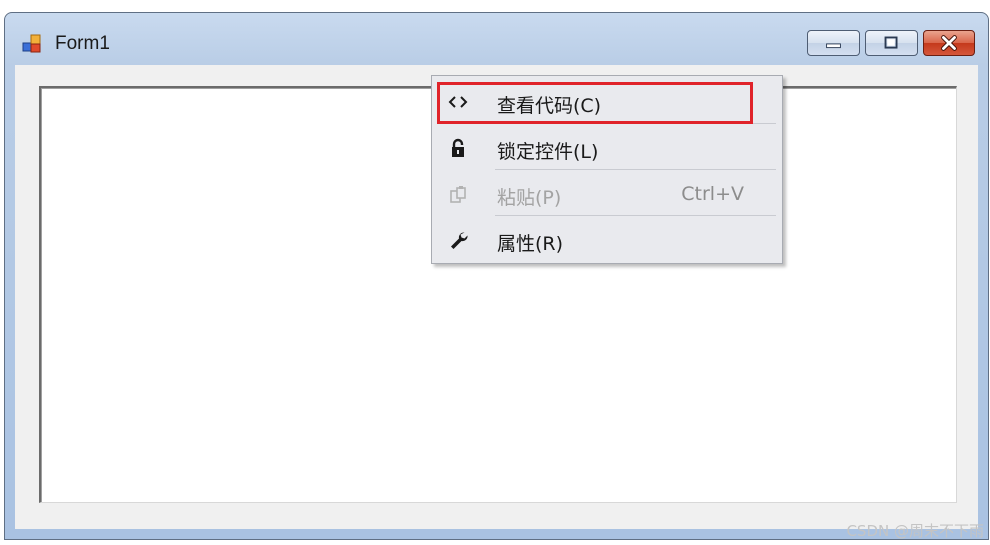 The height and width of the screenshot is (545, 990). I want to click on watermark: CSDN @周末不下雨, so click(915, 531).